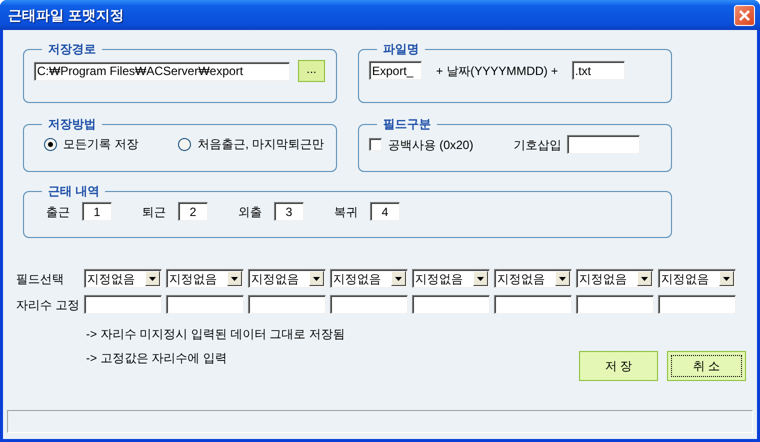 The image size is (760, 442). Describe the element at coordinates (346, 212) in the screenshot. I see `attendance-label: 복귀` at that location.